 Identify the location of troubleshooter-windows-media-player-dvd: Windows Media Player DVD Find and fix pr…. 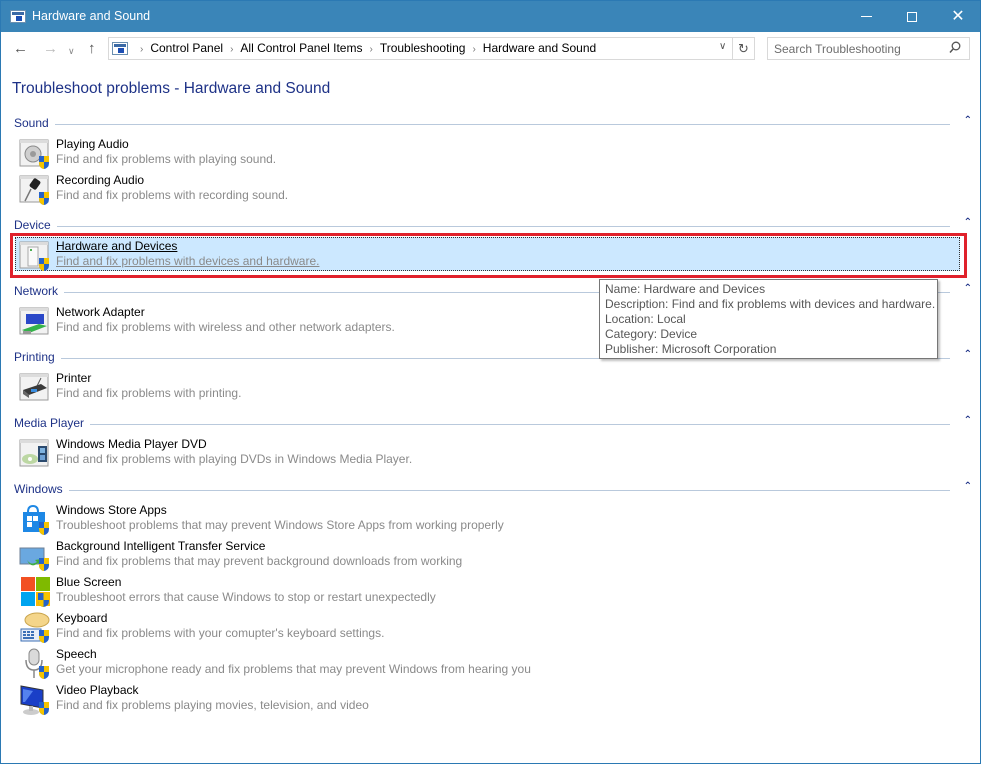
(488, 453).